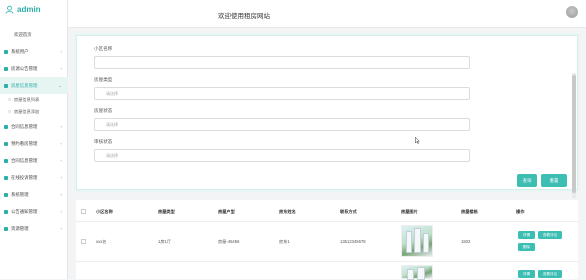 Image resolution: width=586 pixels, height=280 pixels. I want to click on top-bar: 欢迎使用租房网站, so click(327, 14).